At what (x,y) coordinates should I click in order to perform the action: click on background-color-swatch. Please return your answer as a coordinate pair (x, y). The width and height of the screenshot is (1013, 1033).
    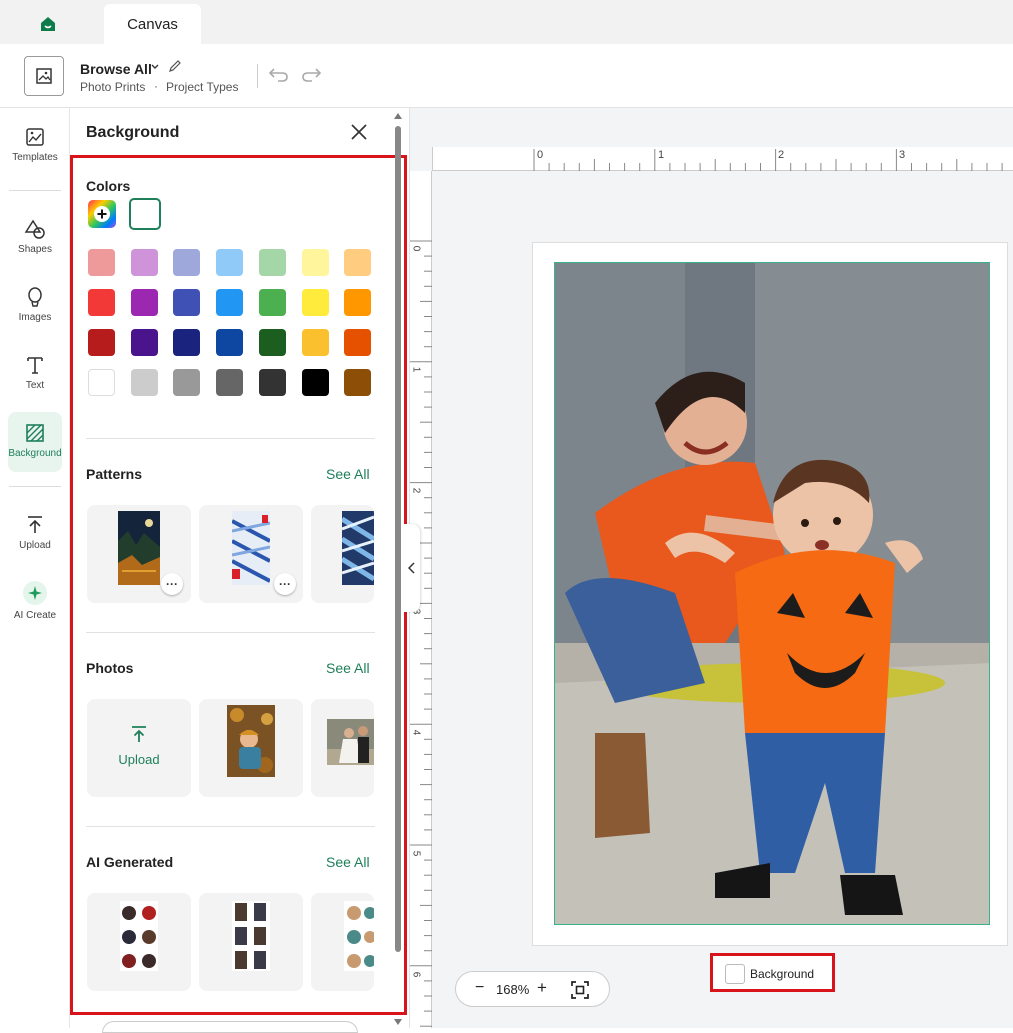
    Looking at the image, I should click on (735, 974).